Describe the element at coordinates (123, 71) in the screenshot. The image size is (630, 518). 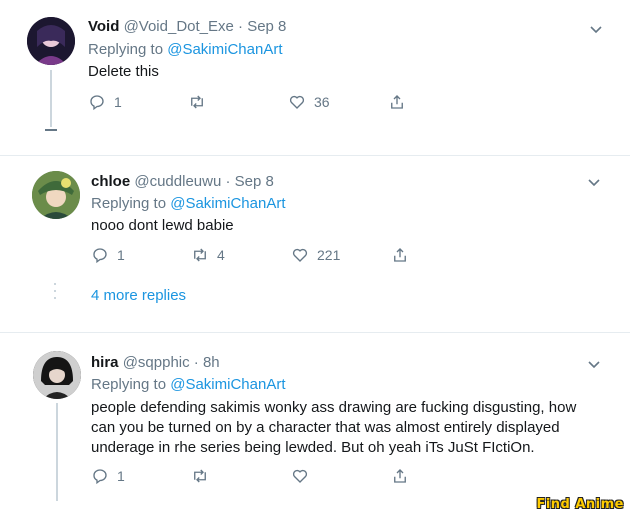
I see `tweet-text: Delete this` at that location.